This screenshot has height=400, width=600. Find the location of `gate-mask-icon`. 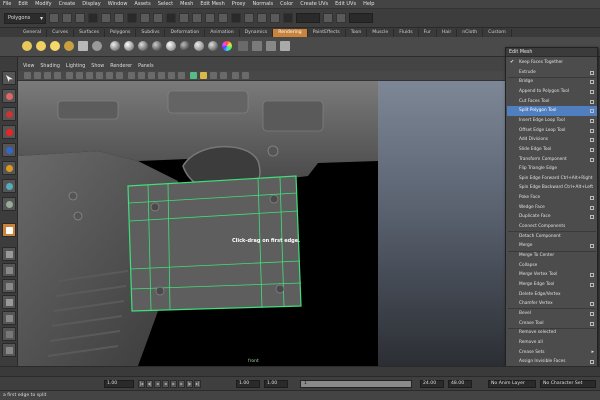

gate-mask-icon is located at coordinates (99, 75).